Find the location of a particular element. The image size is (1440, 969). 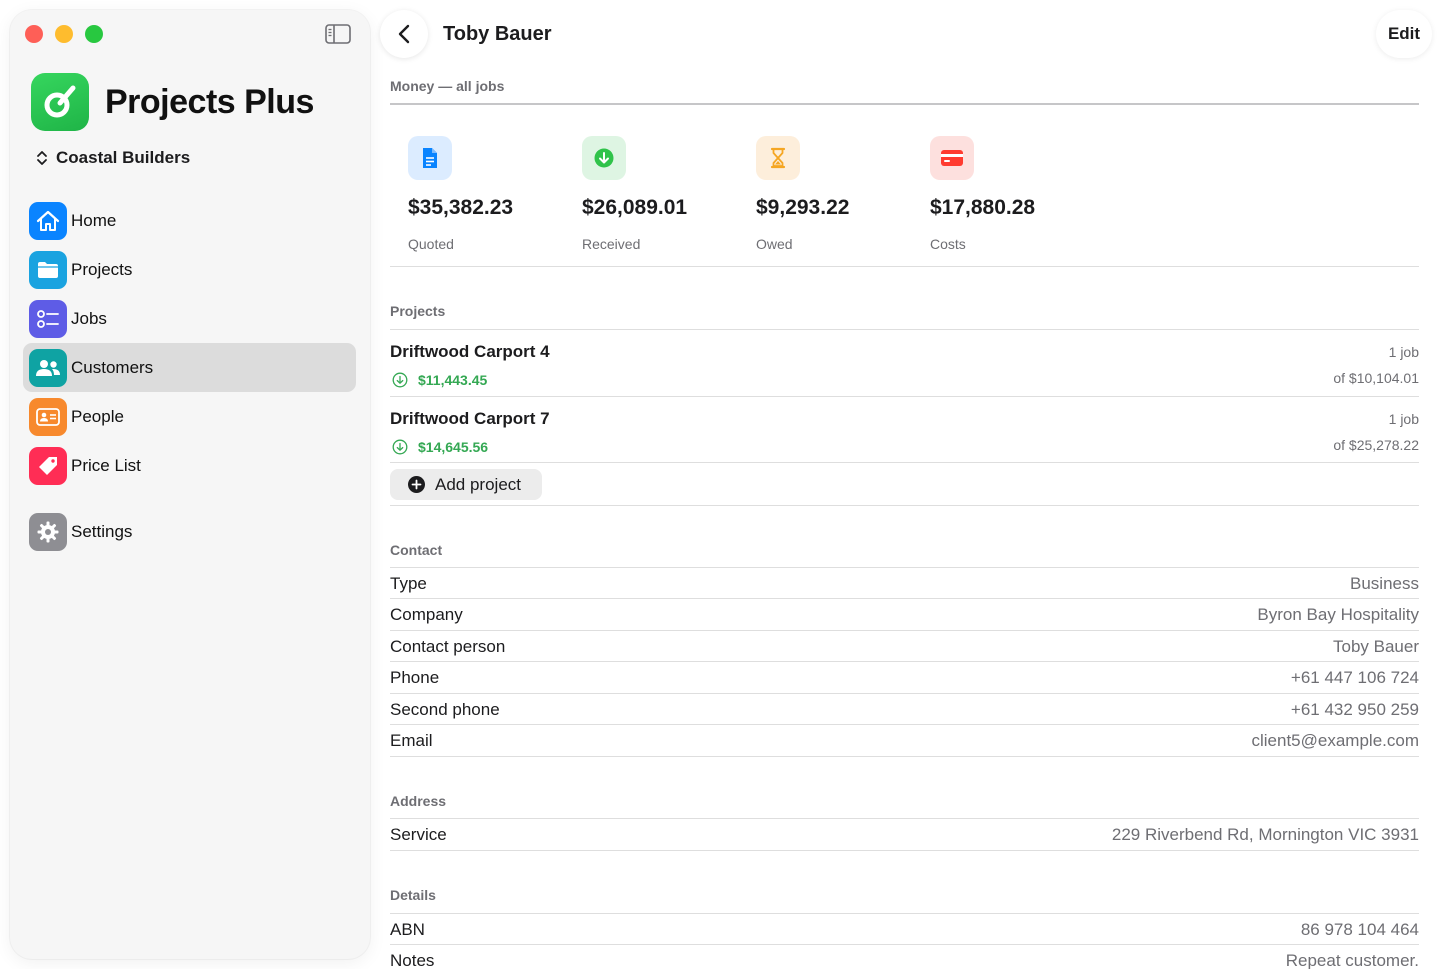

add-project-label: Add project is located at coordinates (478, 484).